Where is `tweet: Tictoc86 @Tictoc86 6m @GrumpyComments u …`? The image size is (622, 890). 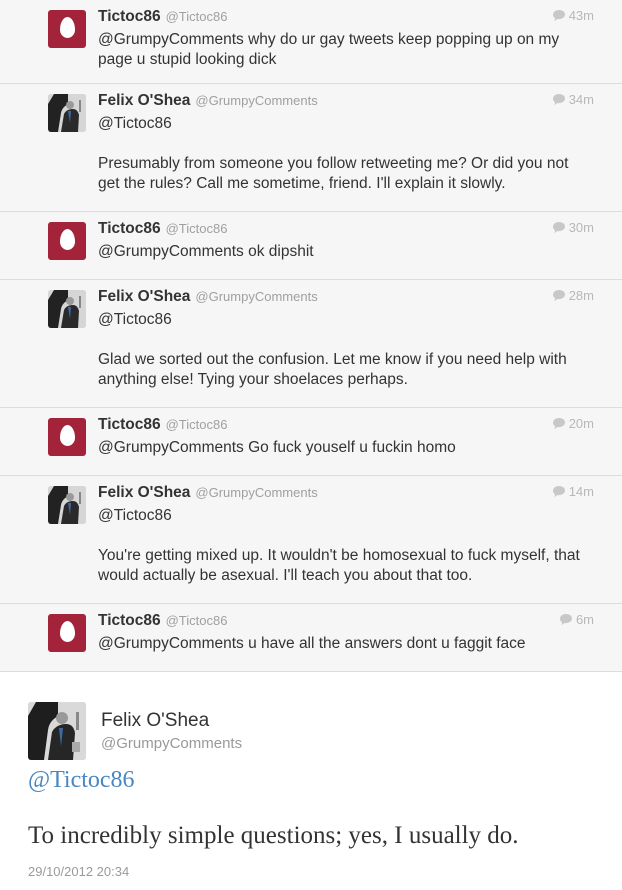
tweet: Tictoc86 @Tictoc86 6m @GrumpyComments u … is located at coordinates (311, 638).